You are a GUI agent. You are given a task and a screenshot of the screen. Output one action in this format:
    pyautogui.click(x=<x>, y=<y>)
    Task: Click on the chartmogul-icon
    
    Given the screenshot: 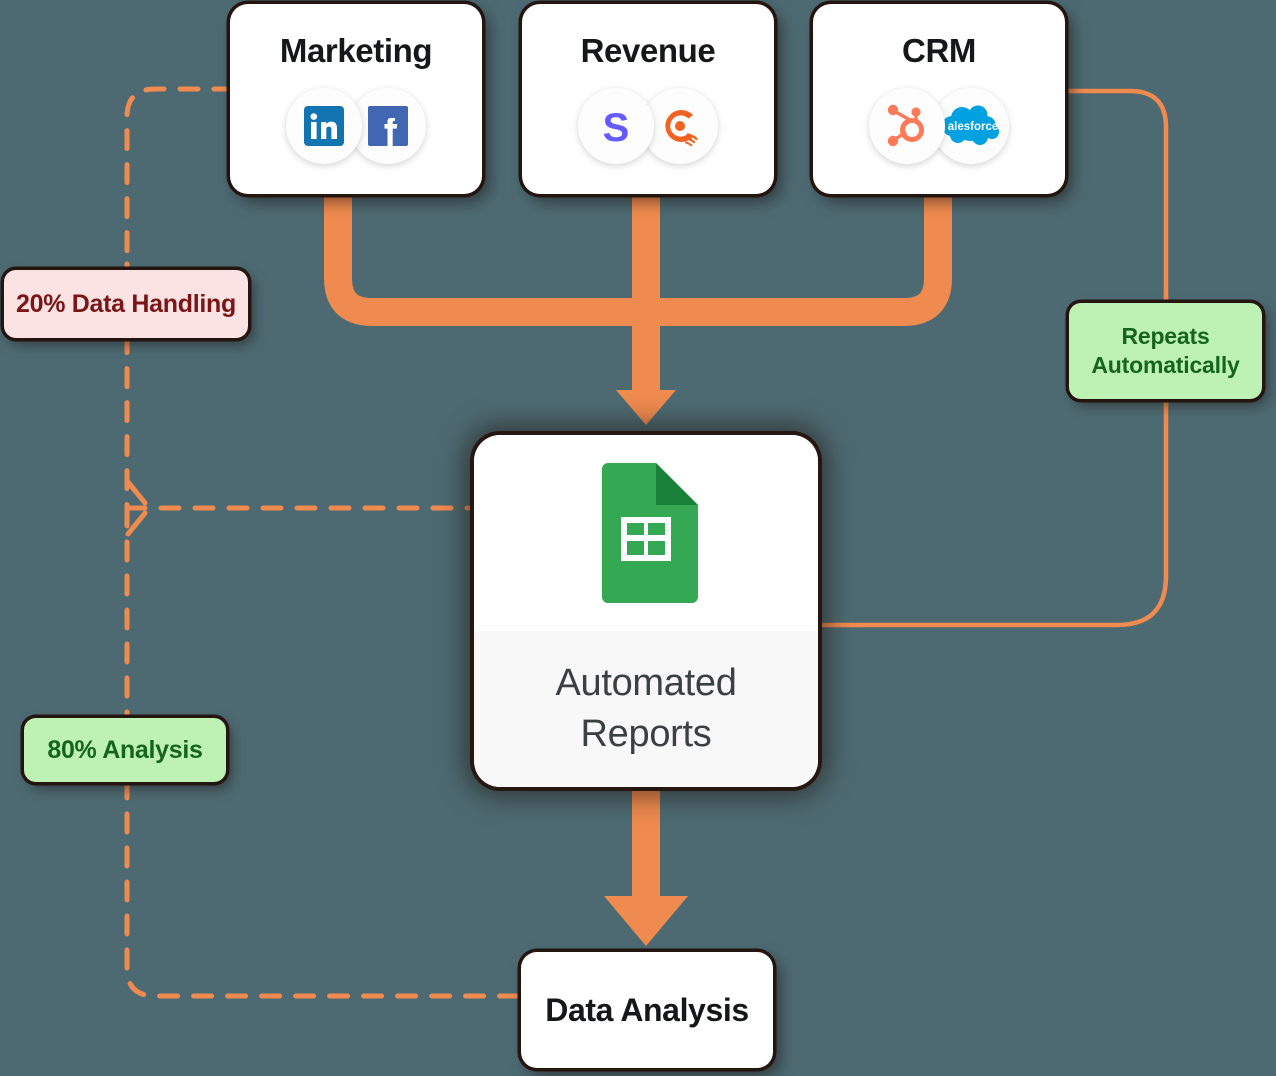 What is the action you would take?
    pyautogui.click(x=681, y=128)
    